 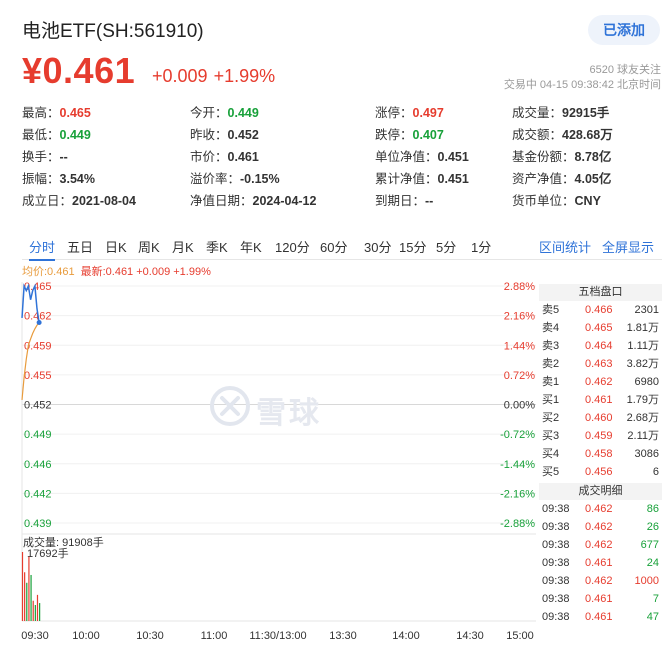 I want to click on order-side: 卖2, so click(x=551, y=364).